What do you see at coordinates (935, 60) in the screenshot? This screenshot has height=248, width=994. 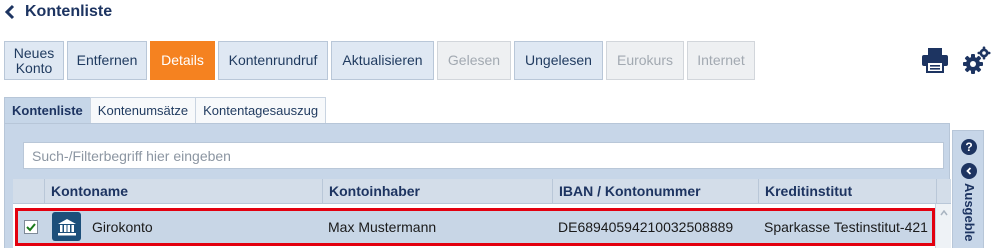 I see `printer-icon` at bounding box center [935, 60].